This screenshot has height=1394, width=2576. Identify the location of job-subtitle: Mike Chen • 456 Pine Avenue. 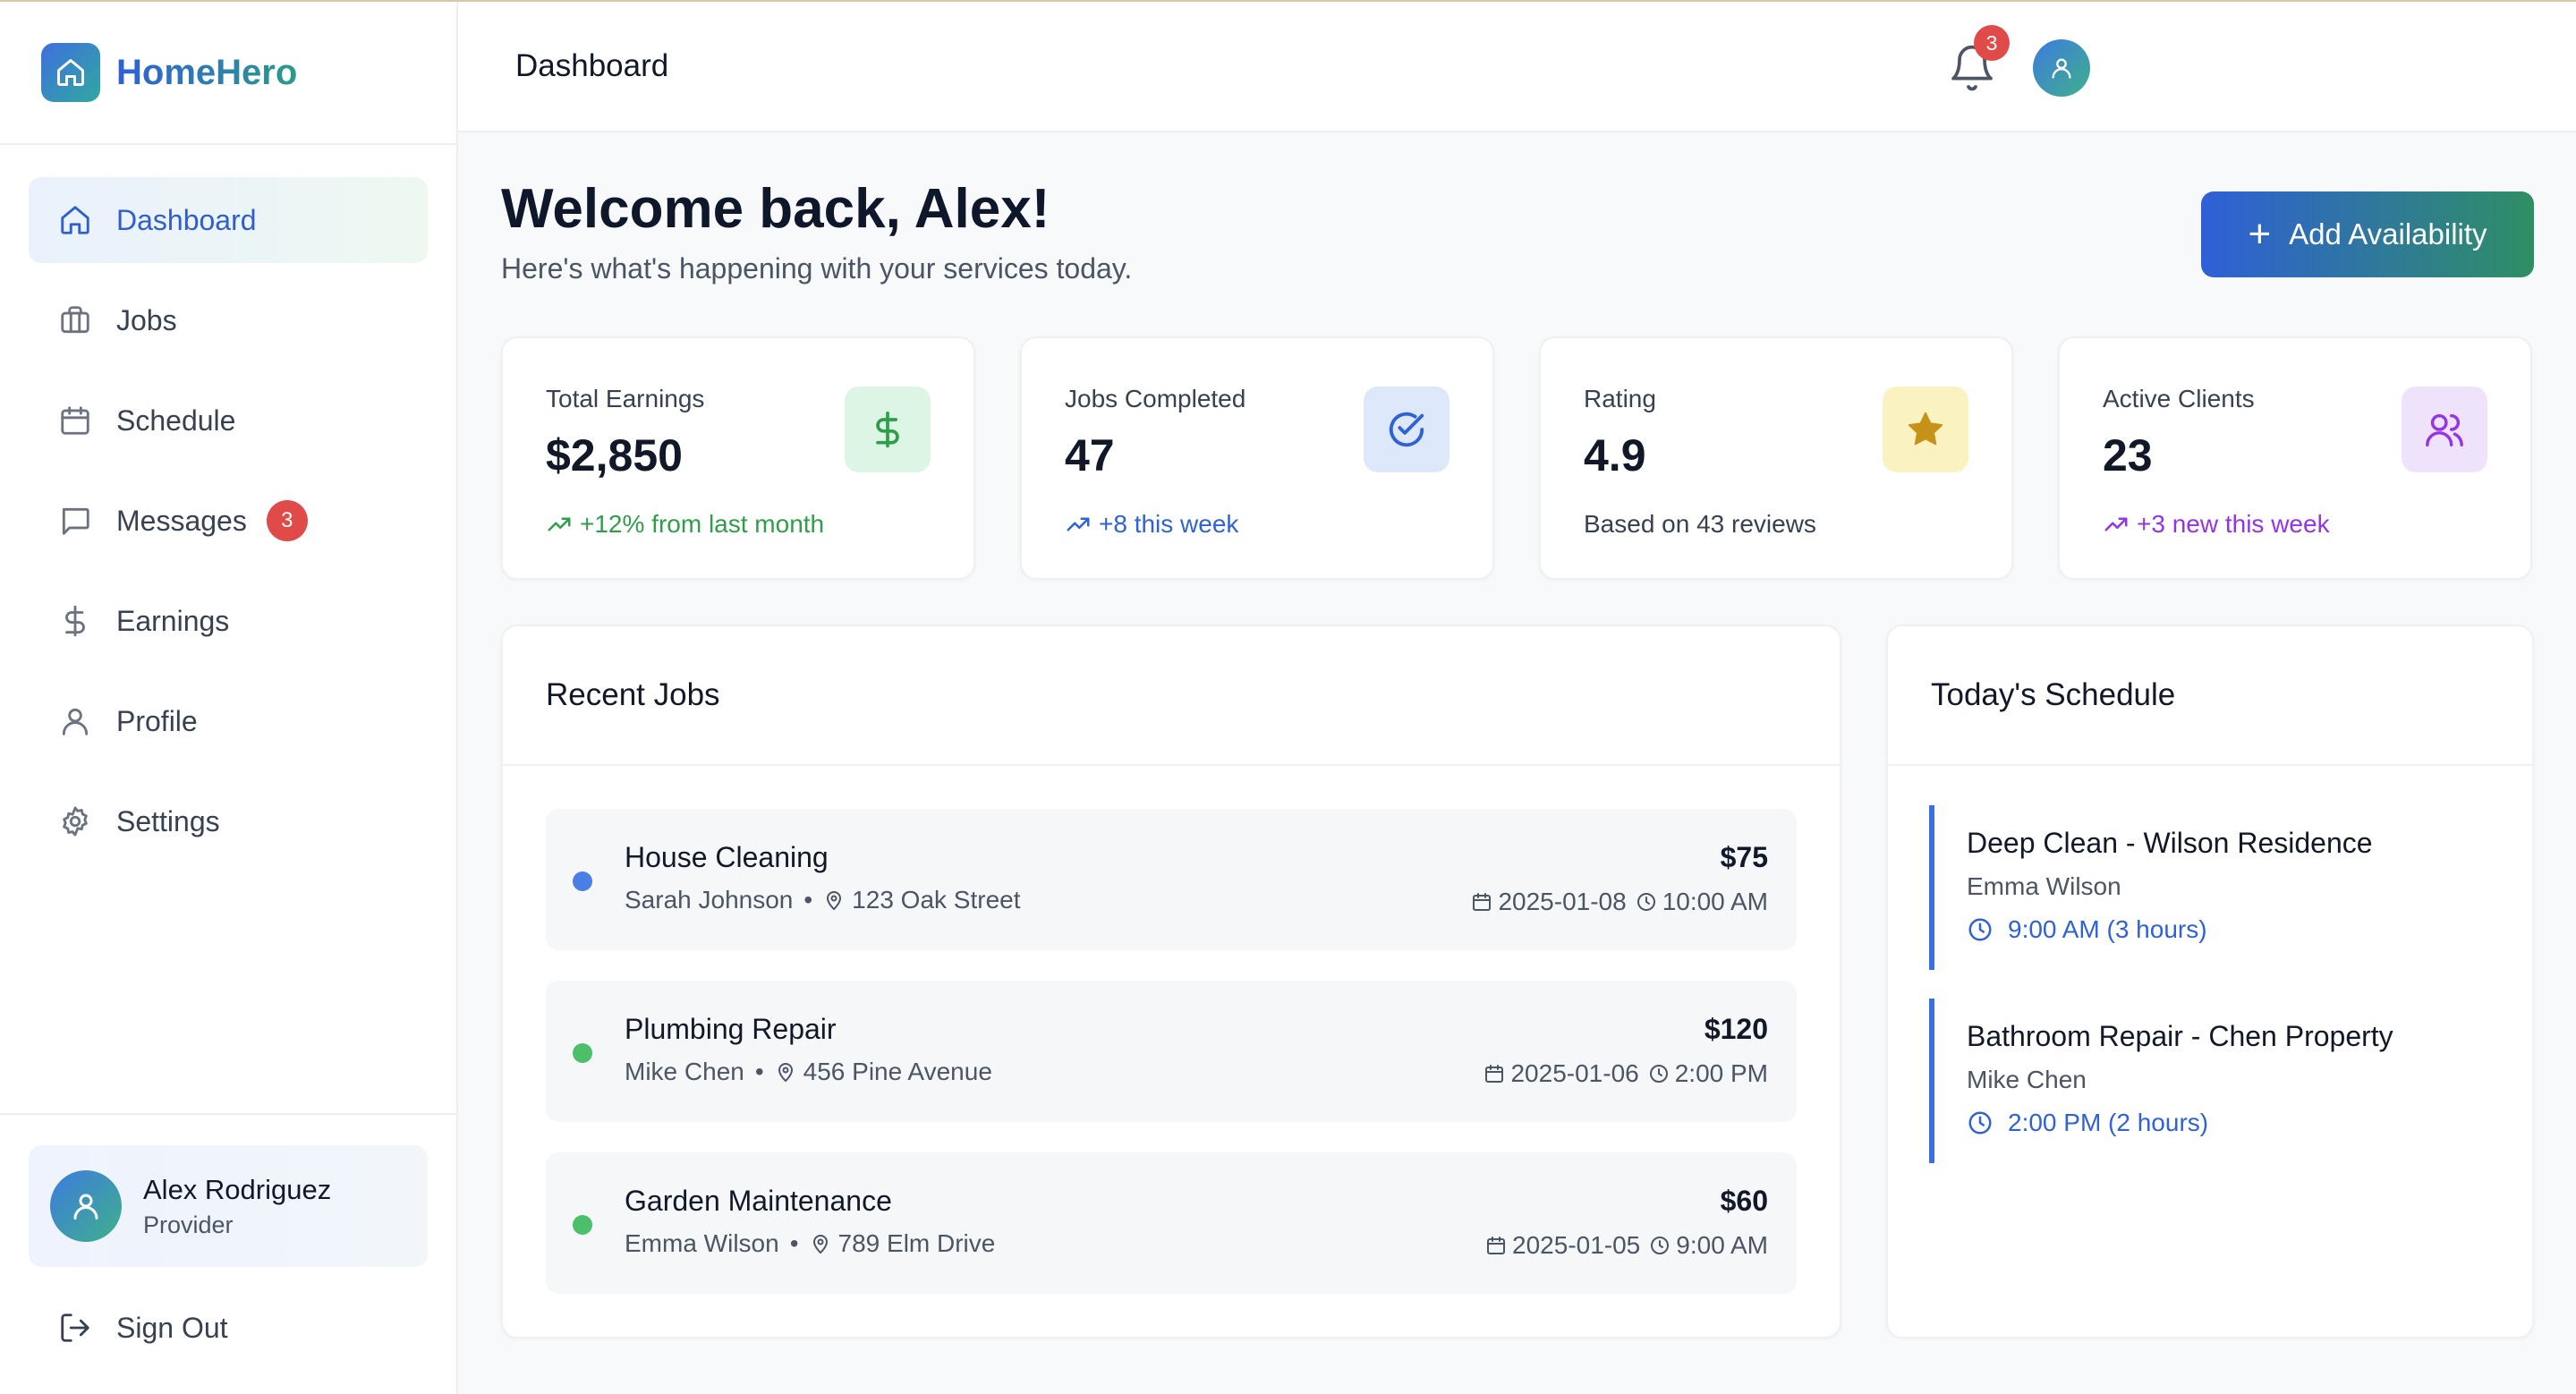
(808, 1071).